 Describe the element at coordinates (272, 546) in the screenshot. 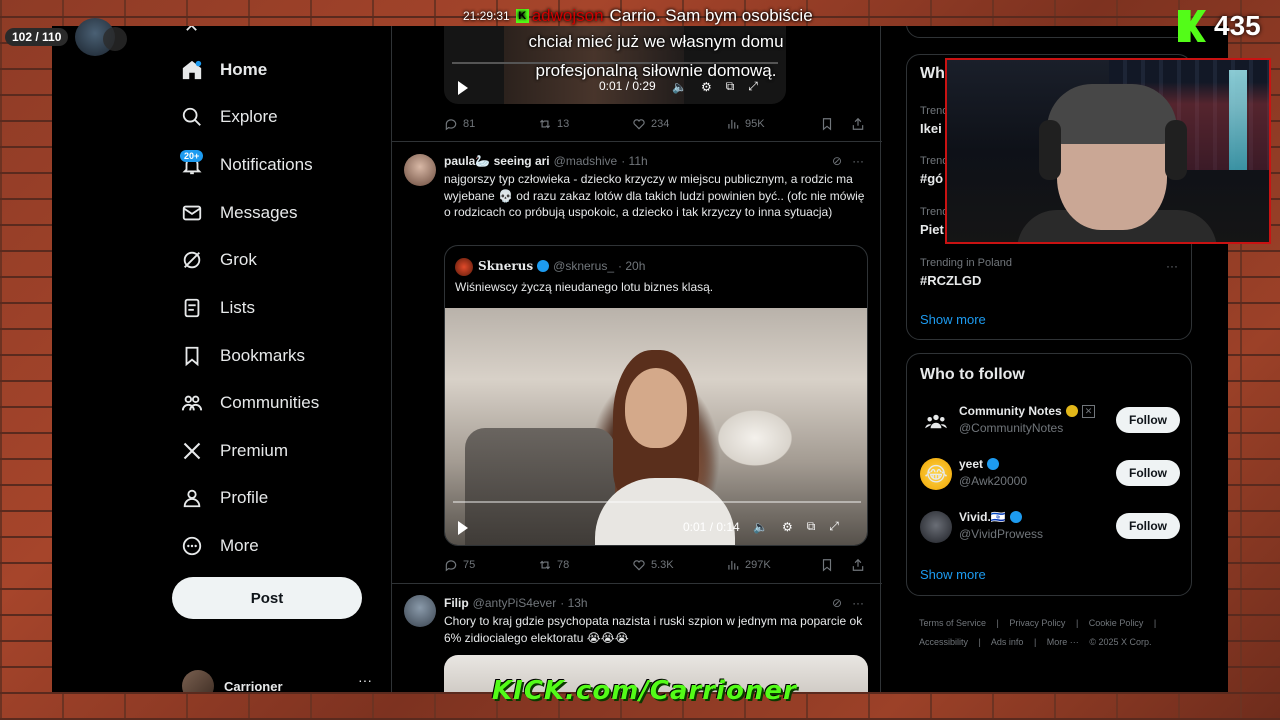

I see `nav-more: More` at that location.